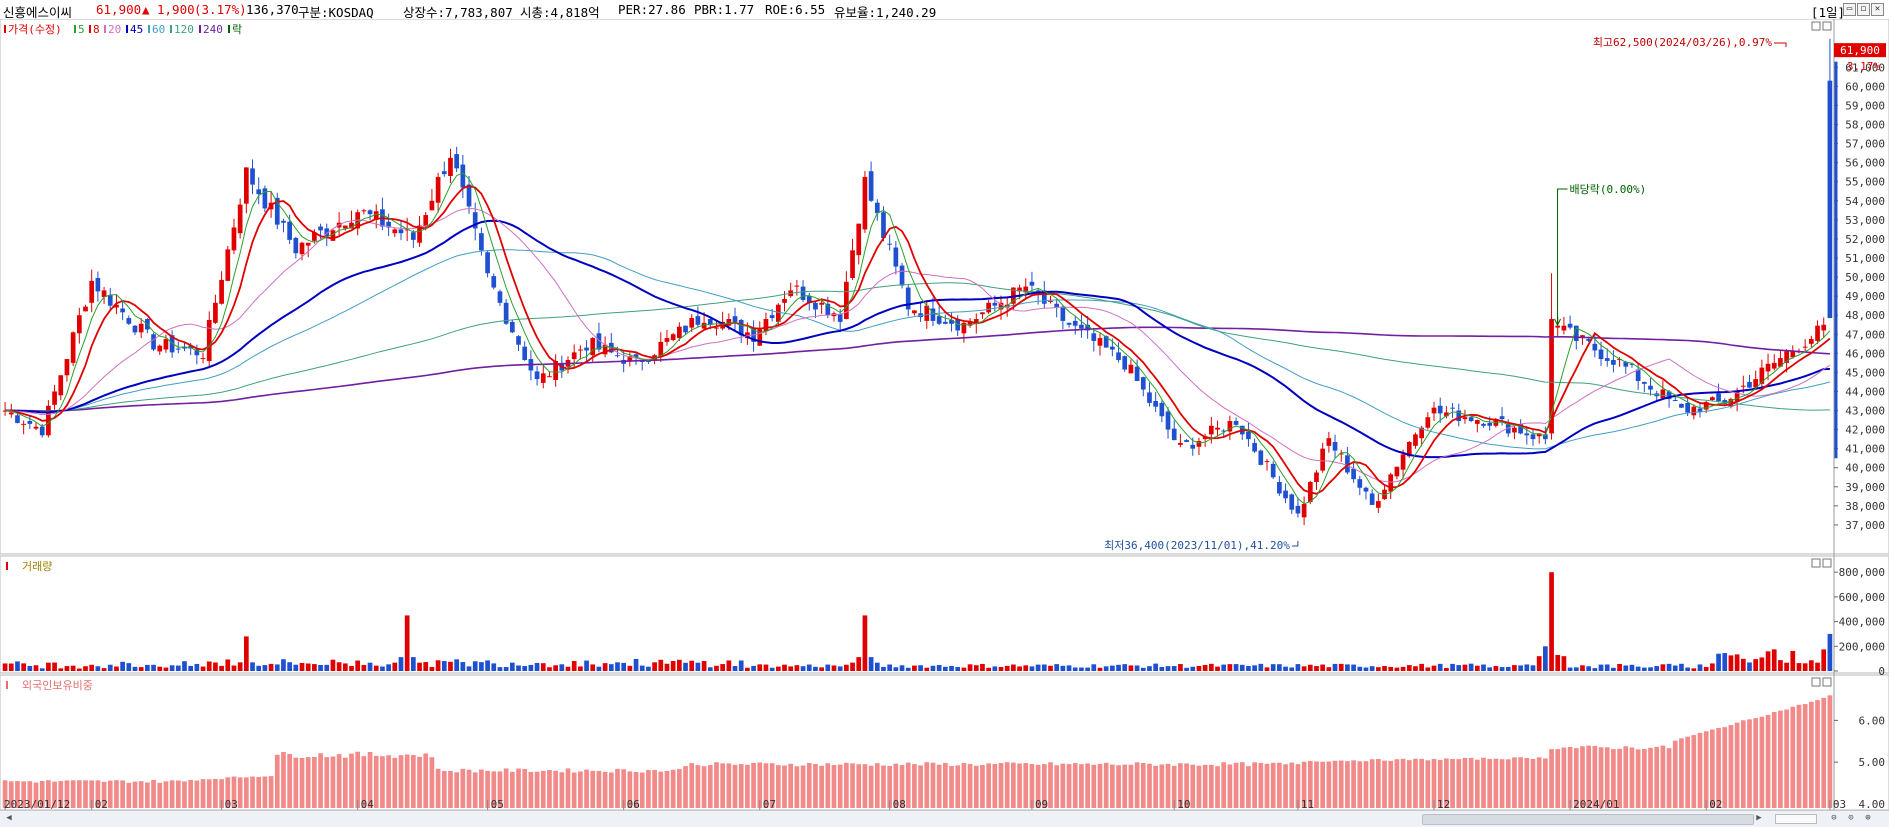 This screenshot has height=827, width=1889. What do you see at coordinates (1862, 622) in the screenshot?
I see `volume-tick-label: 400,000` at bounding box center [1862, 622].